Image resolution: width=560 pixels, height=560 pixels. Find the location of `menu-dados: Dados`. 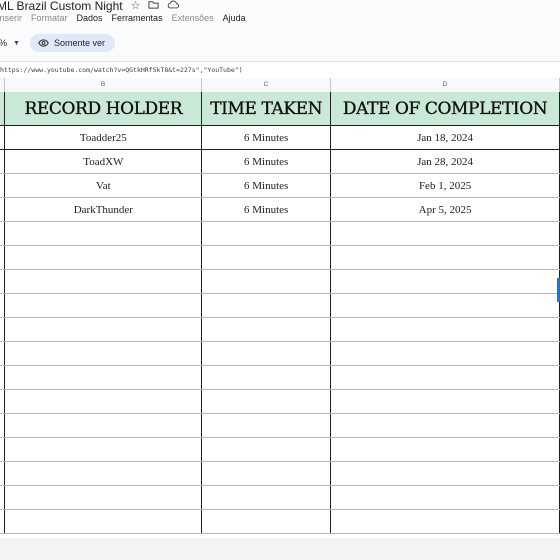

menu-dados: Dados is located at coordinates (90, 19).